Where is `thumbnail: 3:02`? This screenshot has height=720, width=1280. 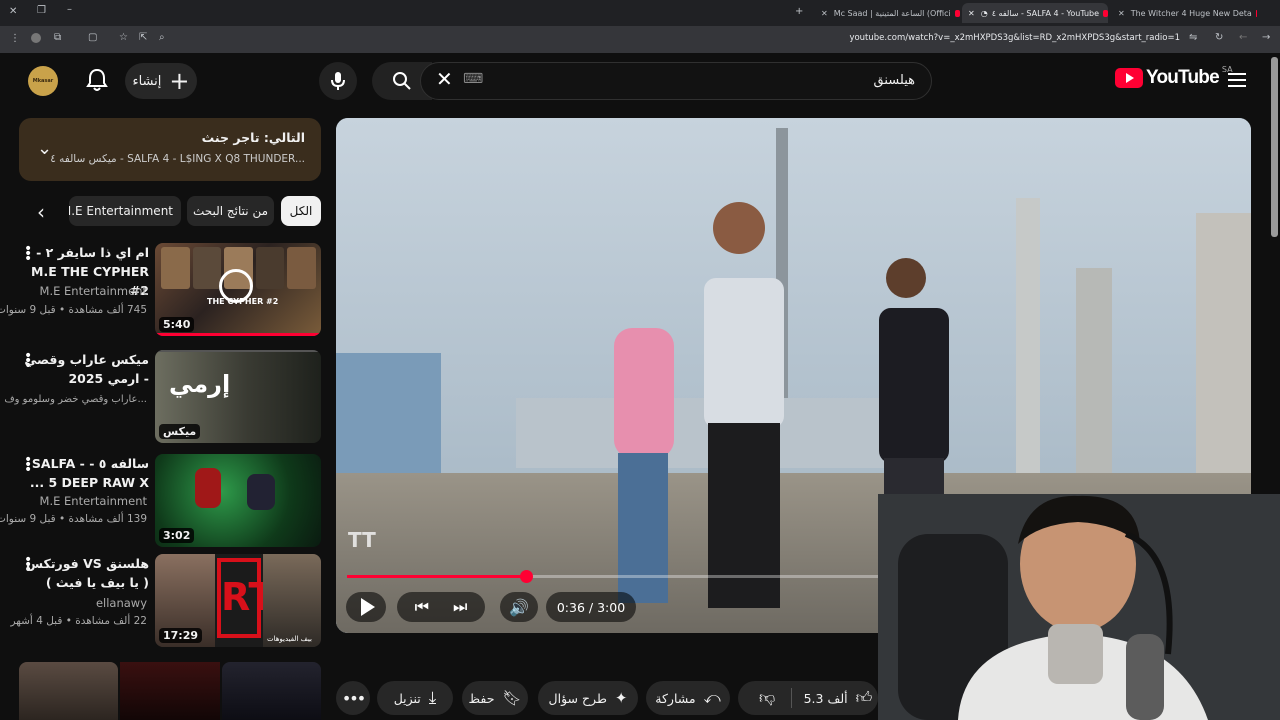
thumbnail: 3:02 is located at coordinates (238, 500).